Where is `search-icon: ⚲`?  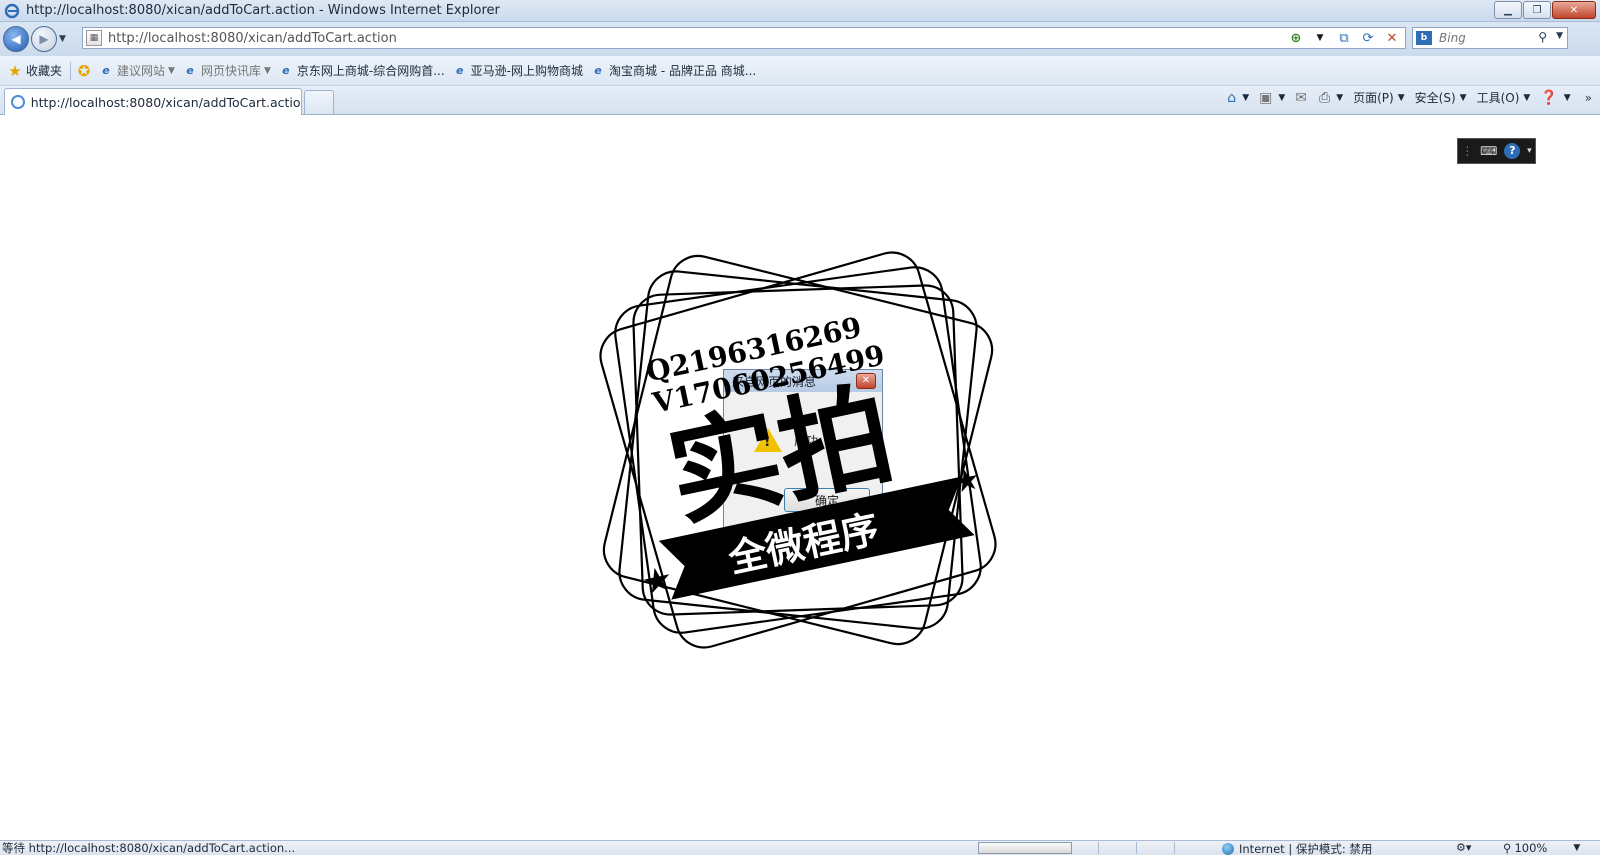 search-icon: ⚲ is located at coordinates (1542, 37).